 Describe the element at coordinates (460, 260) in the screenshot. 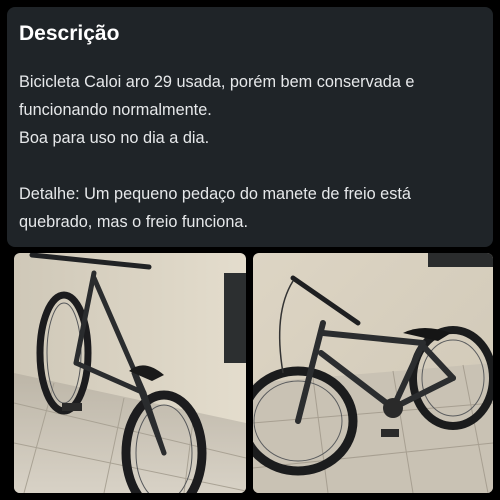

I see `window-grille` at that location.